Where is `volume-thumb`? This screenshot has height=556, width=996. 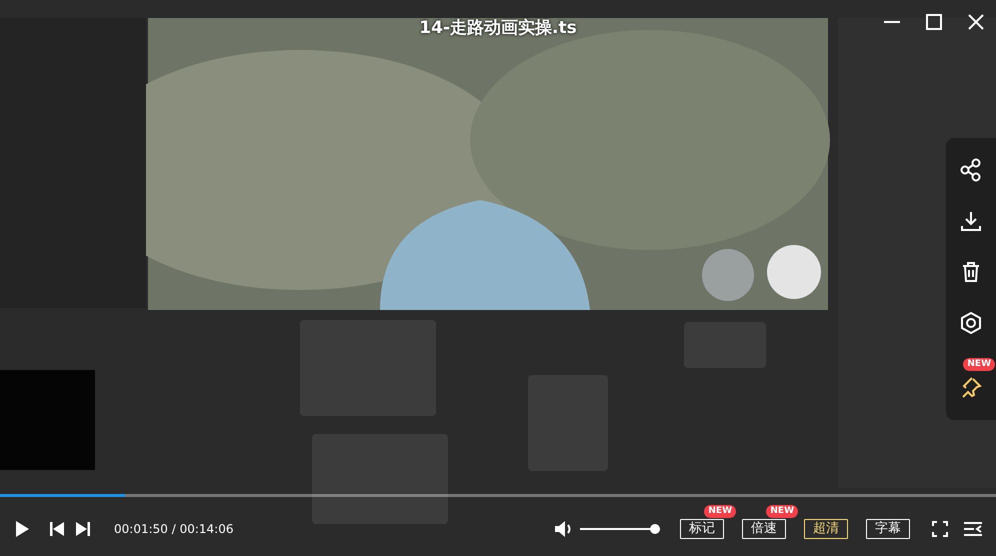
volume-thumb is located at coordinates (655, 529).